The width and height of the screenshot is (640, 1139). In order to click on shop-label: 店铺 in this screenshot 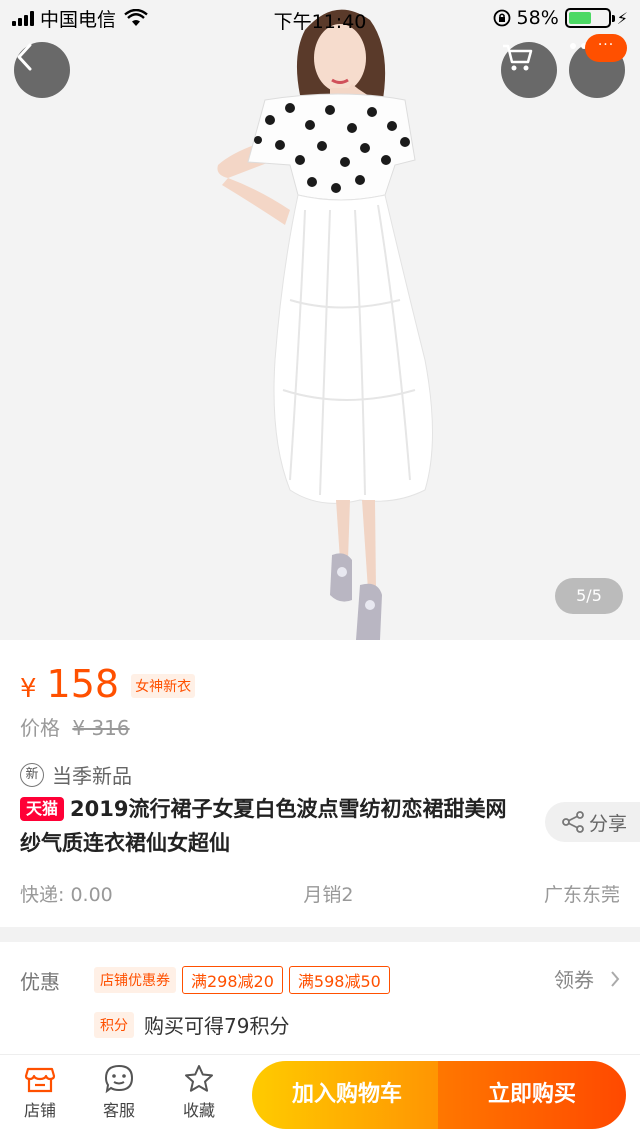, I will do `click(39, 1110)`.